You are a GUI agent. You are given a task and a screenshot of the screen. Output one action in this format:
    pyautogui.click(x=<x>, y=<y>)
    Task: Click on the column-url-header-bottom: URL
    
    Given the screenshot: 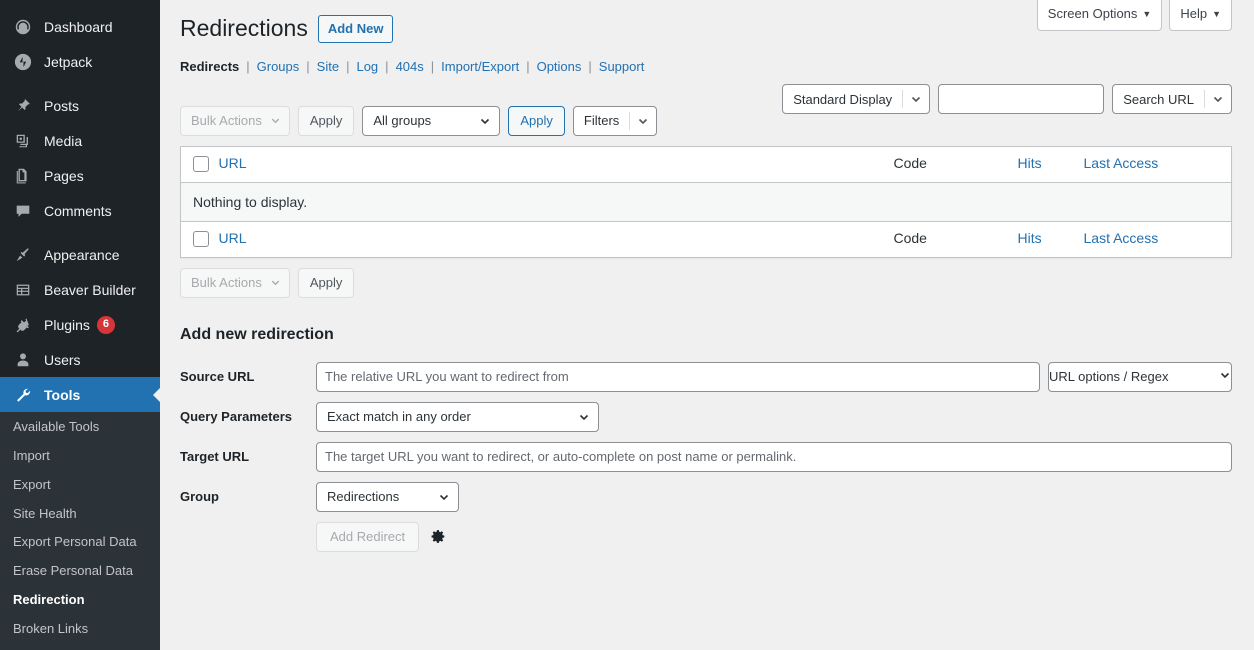 What is the action you would take?
    pyautogui.click(x=556, y=239)
    